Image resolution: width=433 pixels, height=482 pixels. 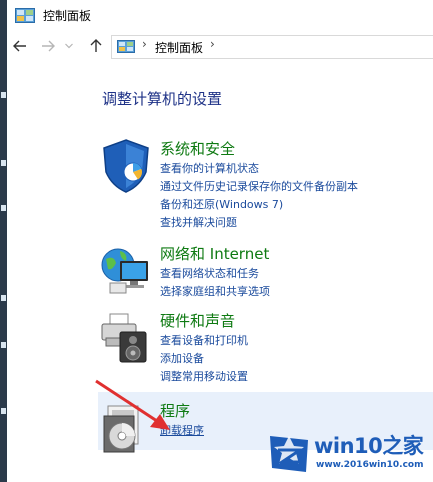 What do you see at coordinates (162, 99) in the screenshot?
I see `page-title: 调整计算机的设置` at bounding box center [162, 99].